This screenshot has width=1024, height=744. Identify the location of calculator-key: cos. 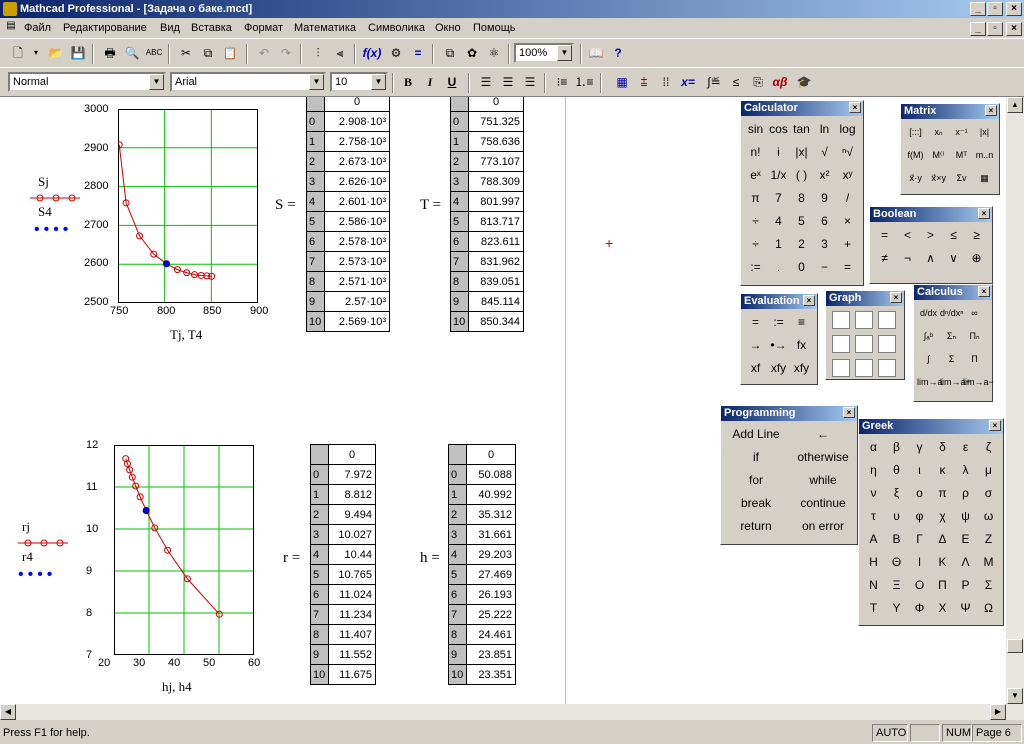
(778, 129).